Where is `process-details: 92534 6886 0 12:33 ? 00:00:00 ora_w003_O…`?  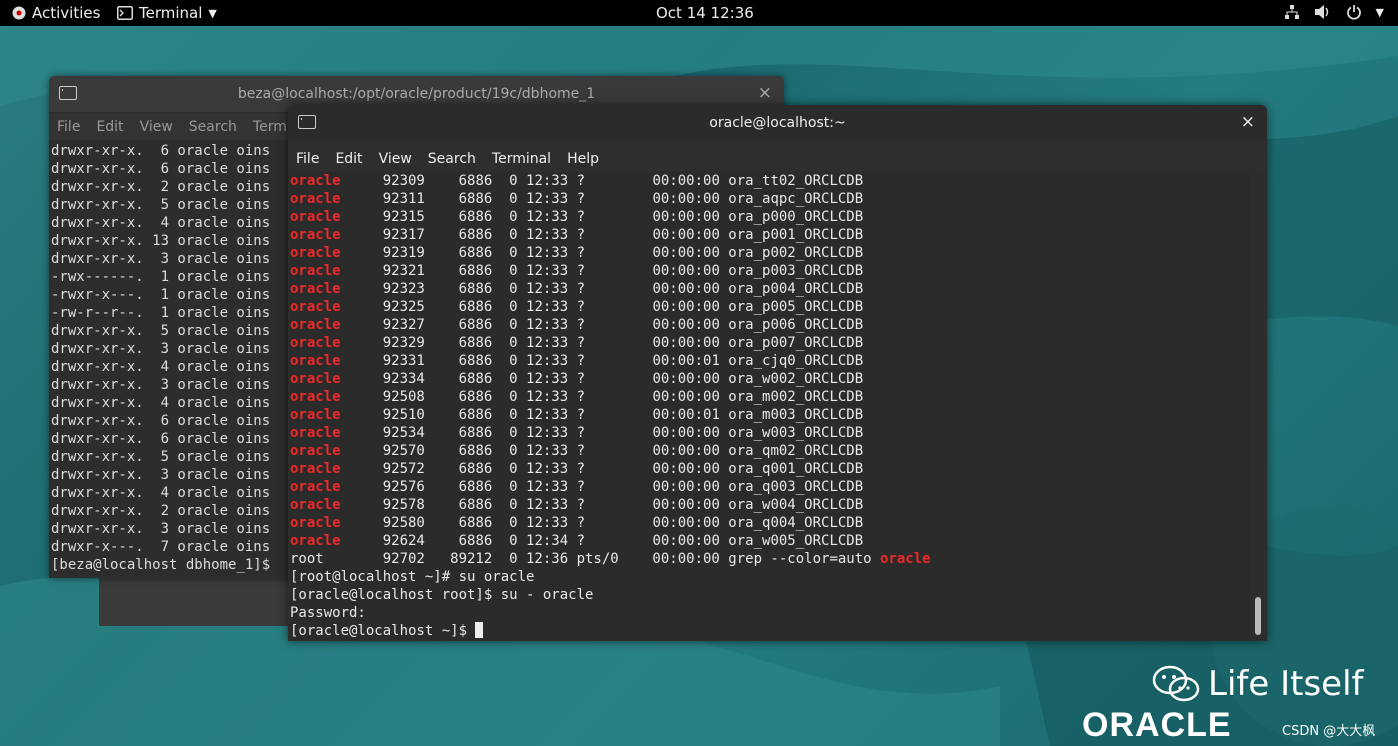
process-details: 92534 6886 0 12:33 ? 00:00:00 ora_w003_O… is located at coordinates (602, 433).